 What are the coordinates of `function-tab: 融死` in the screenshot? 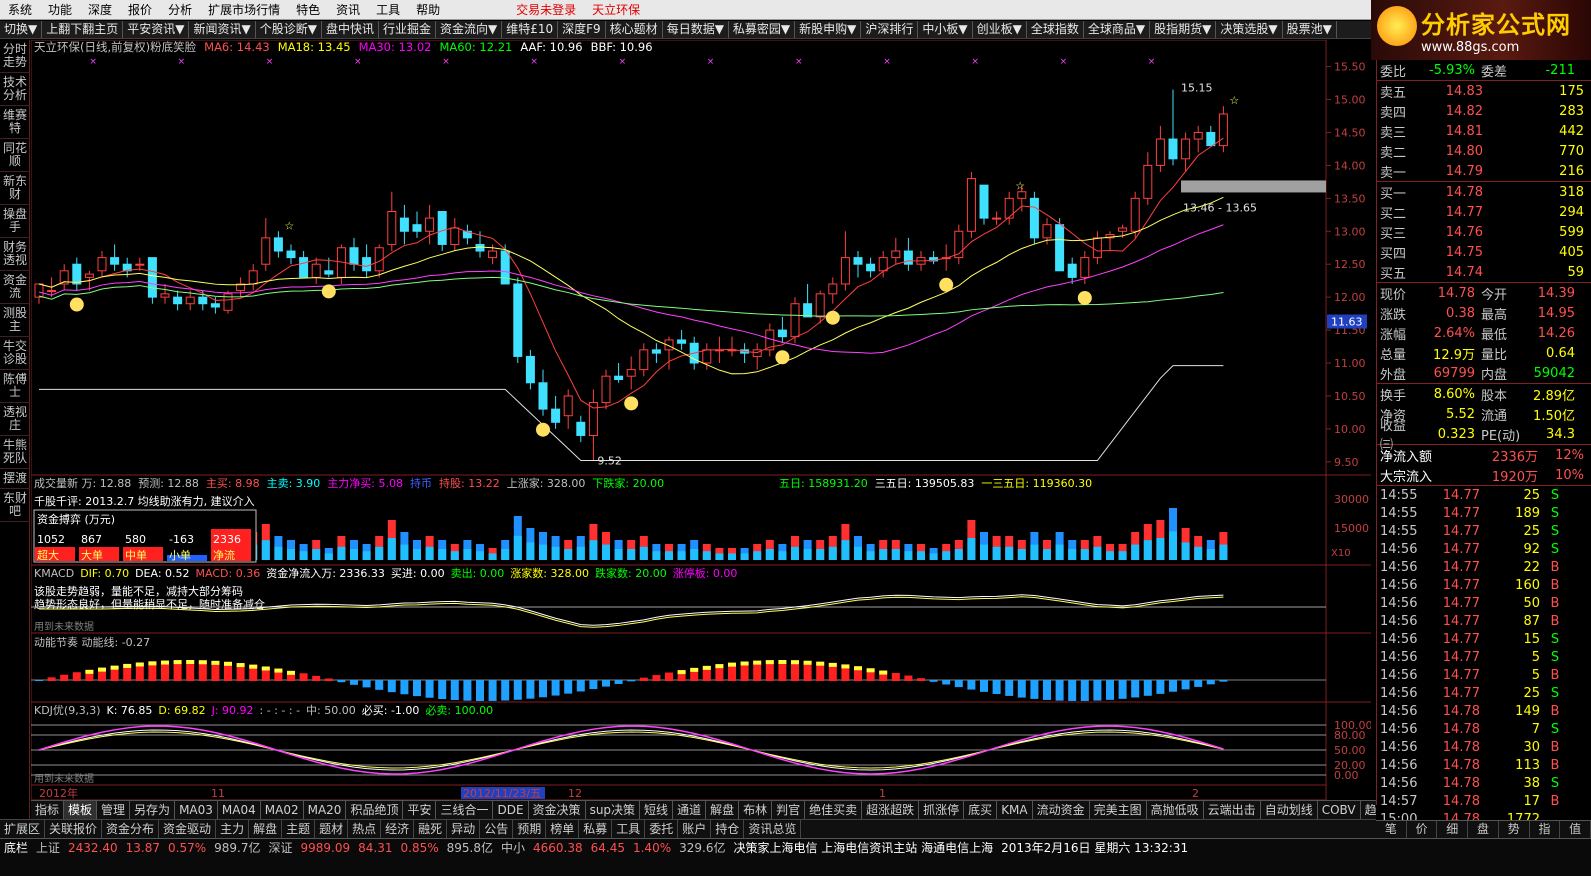 It's located at (431, 829).